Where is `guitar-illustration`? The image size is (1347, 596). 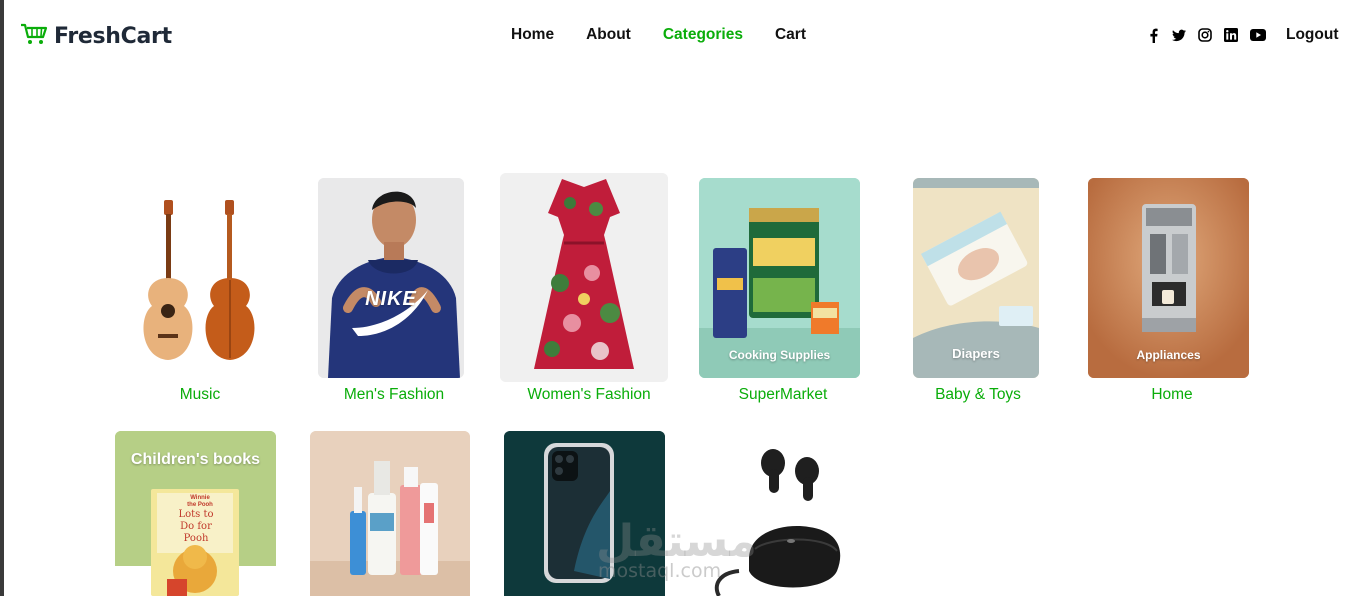
guitar-illustration is located at coordinates (199, 280).